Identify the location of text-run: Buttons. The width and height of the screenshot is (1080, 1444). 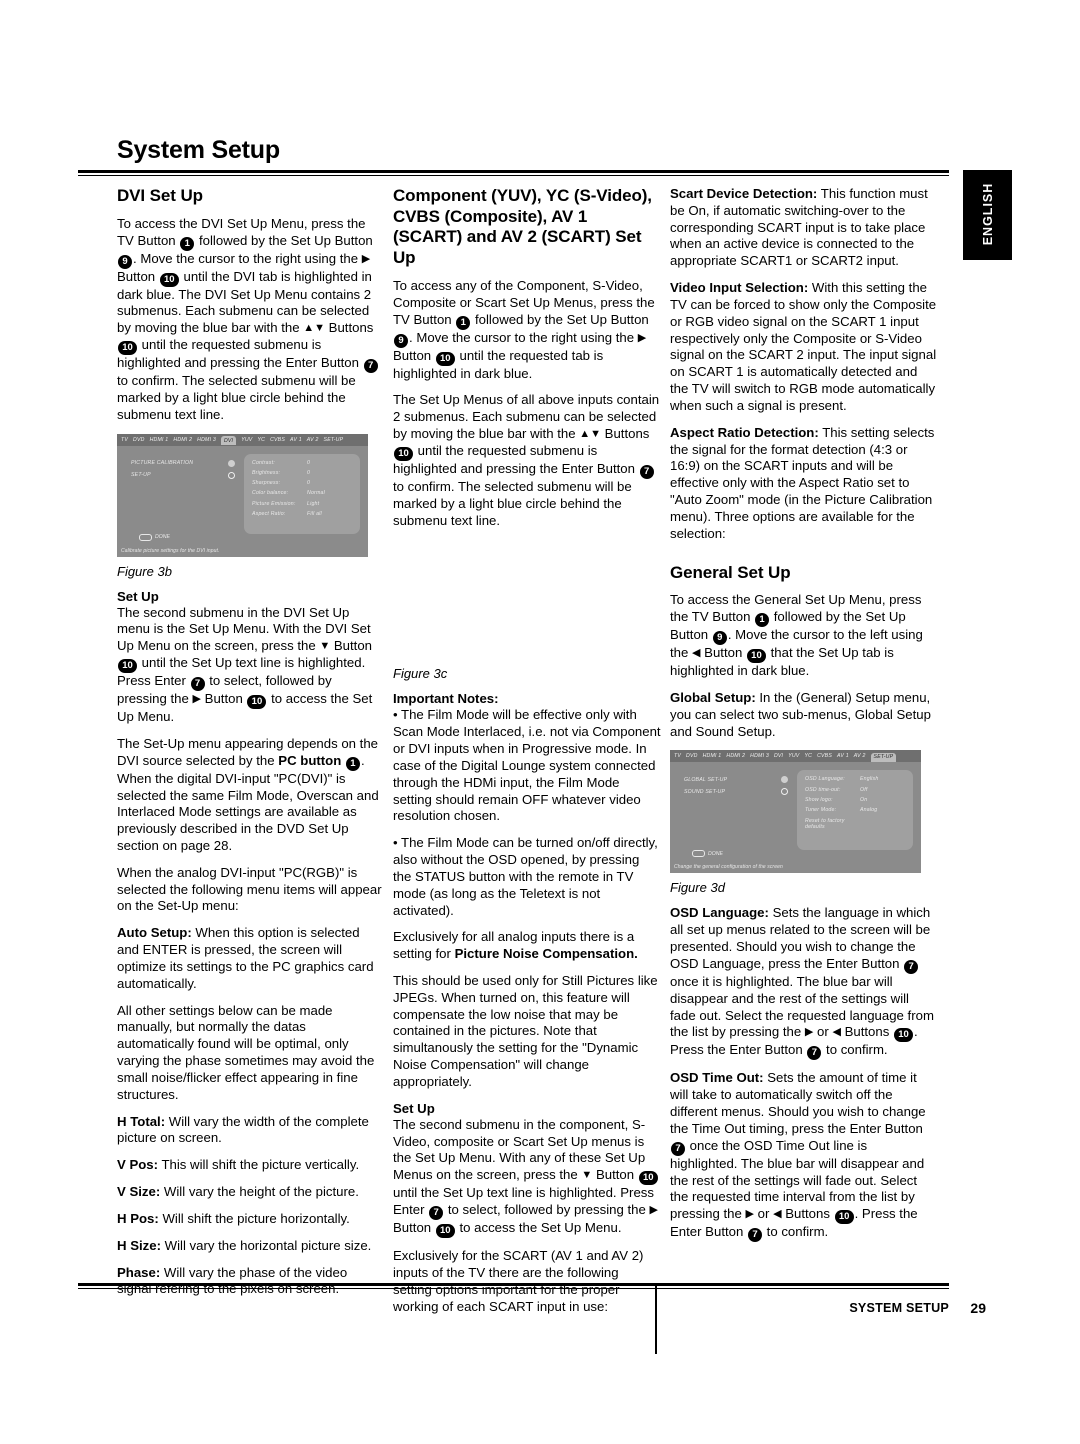
(351, 328).